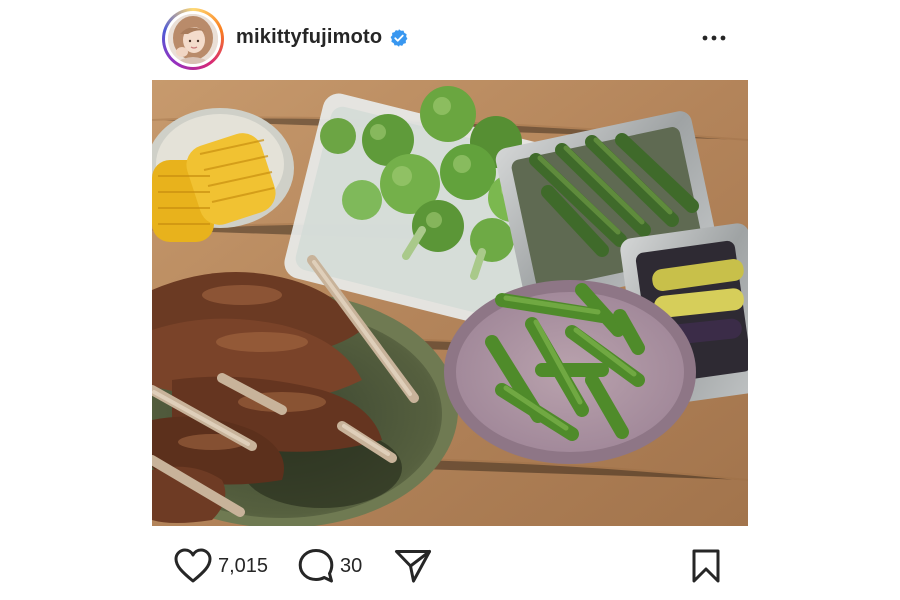 The width and height of the screenshot is (900, 600). I want to click on username-row: mikittyfujimoto, so click(322, 37).